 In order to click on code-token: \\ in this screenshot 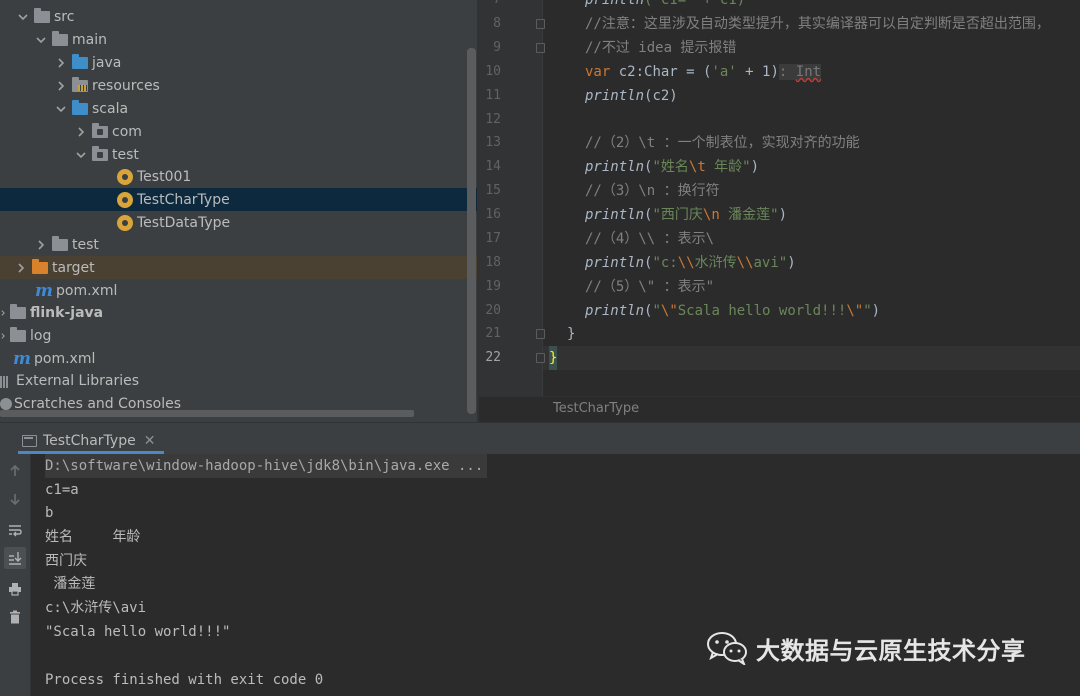, I will do `click(745, 263)`.